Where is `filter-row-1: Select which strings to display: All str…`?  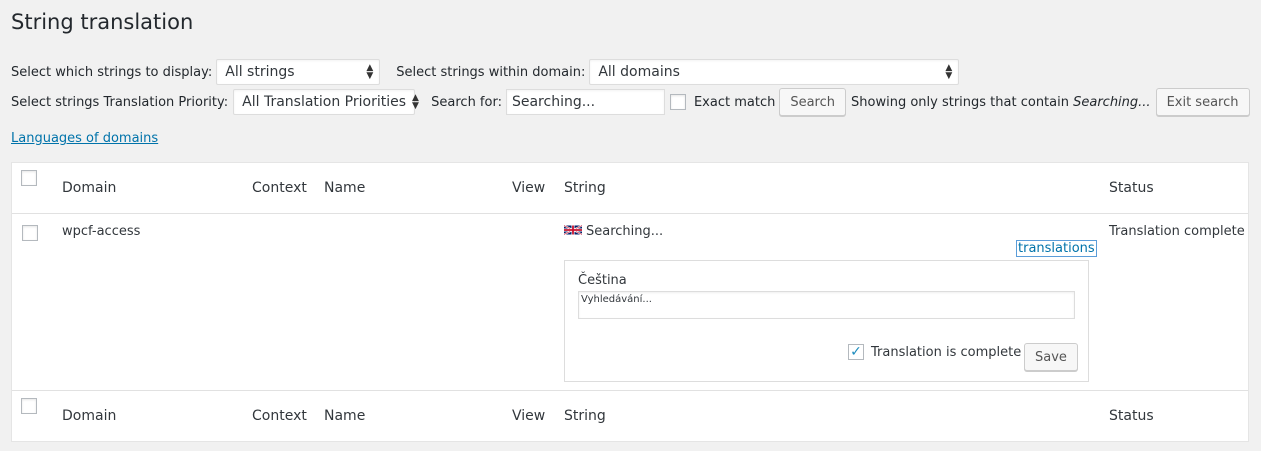 filter-row-1: Select which strings to display: All str… is located at coordinates (485, 72).